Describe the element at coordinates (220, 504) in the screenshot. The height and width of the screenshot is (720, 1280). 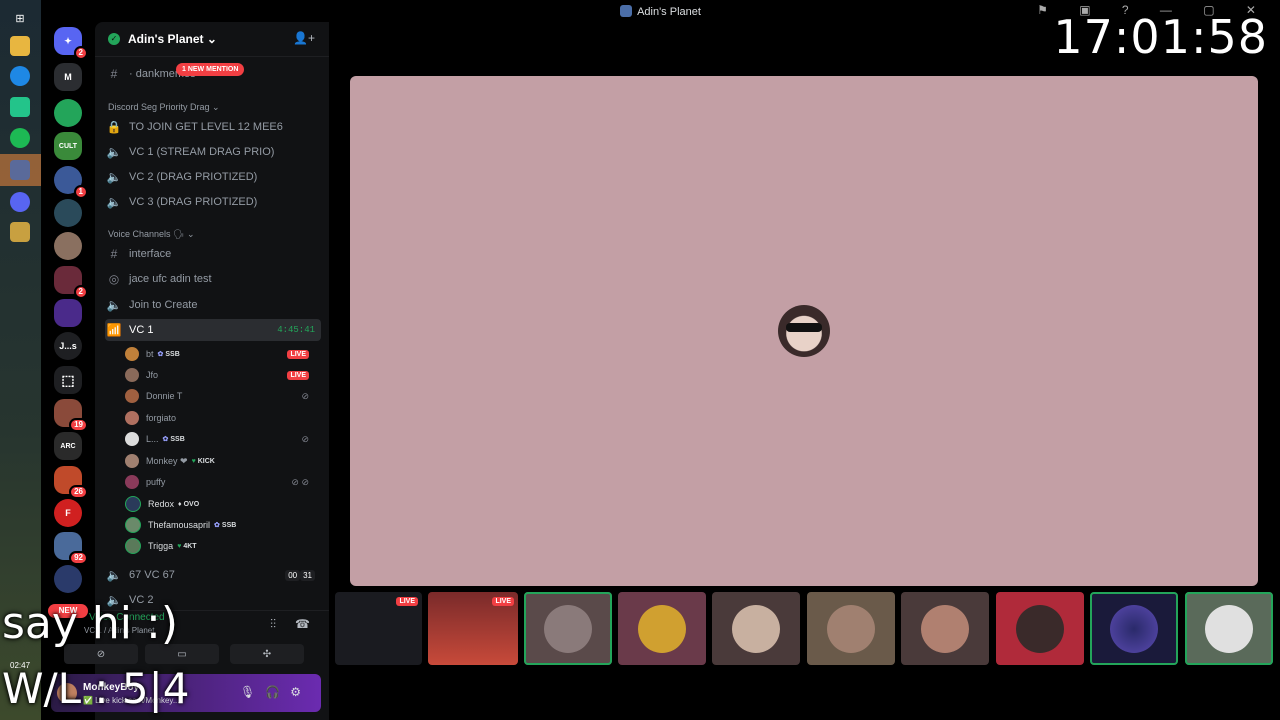
I see `voice-user: Redox ♦ OVO` at that location.